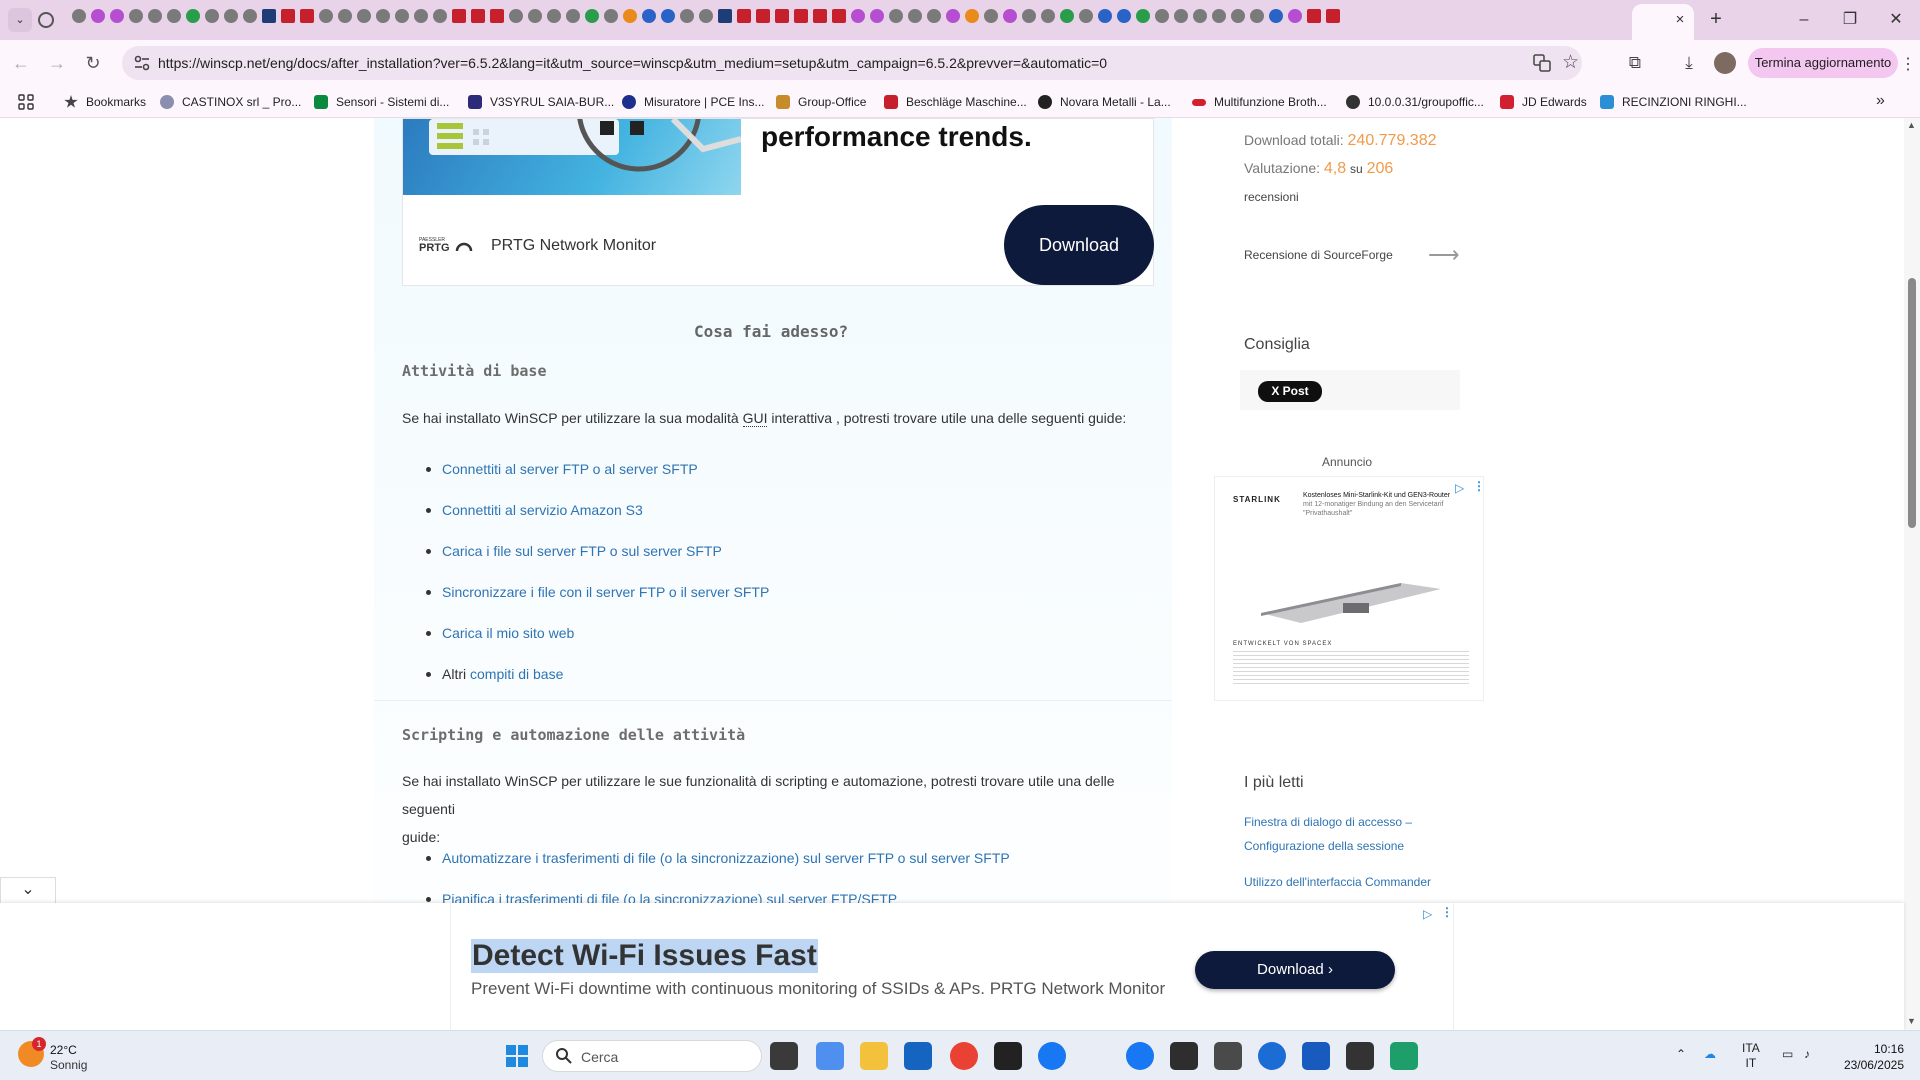 This screenshot has height=1080, width=1920. What do you see at coordinates (1807, 1054) in the screenshot?
I see `volume-icon: ♪` at bounding box center [1807, 1054].